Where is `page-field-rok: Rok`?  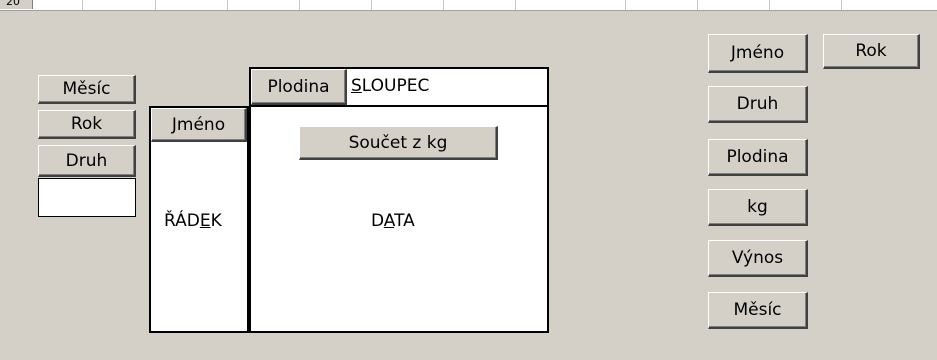
page-field-rok: Rok is located at coordinates (87, 124).